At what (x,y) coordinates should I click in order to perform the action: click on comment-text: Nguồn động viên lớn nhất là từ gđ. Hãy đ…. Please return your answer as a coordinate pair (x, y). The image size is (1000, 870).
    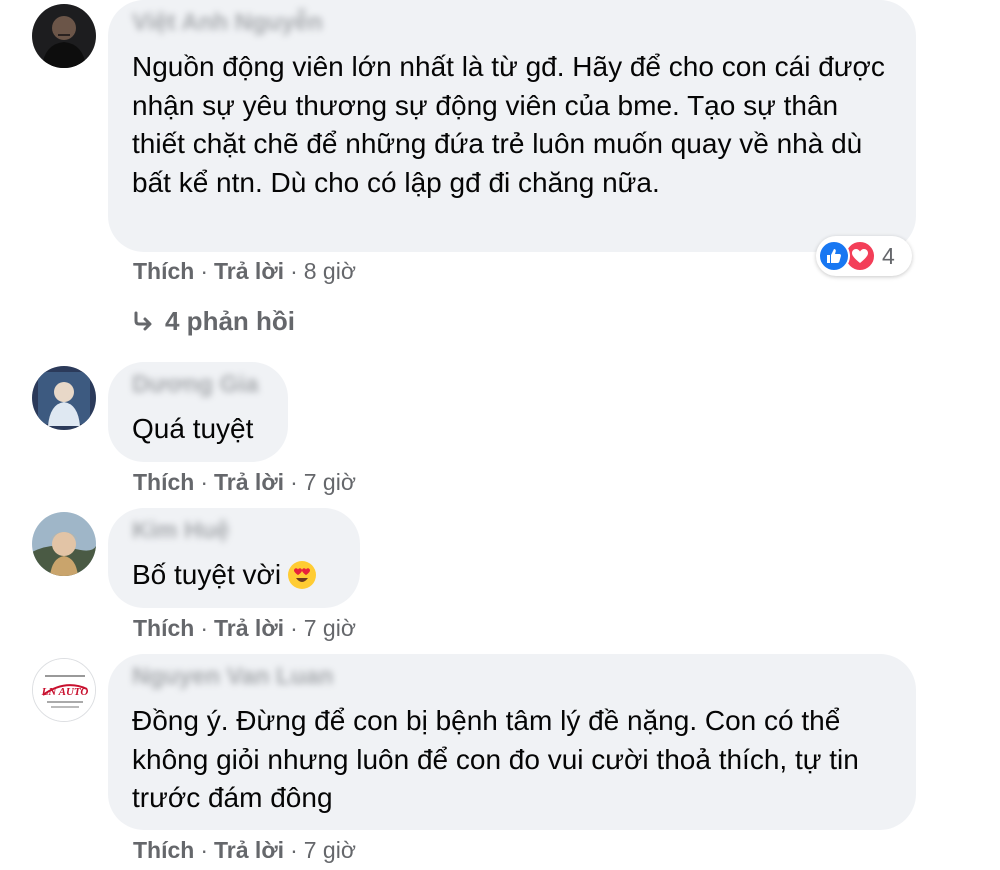
    Looking at the image, I should click on (508, 124).